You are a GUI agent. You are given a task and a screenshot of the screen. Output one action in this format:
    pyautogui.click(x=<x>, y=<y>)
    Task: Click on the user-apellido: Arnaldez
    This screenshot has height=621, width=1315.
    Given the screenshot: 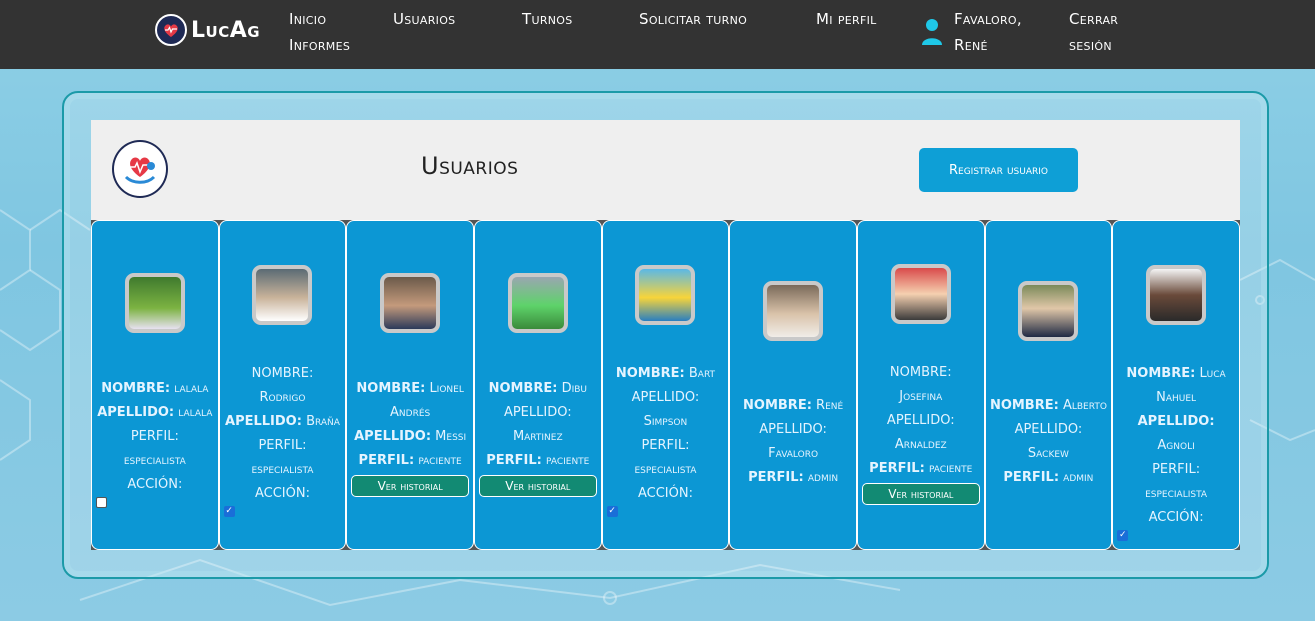 What is the action you would take?
    pyautogui.click(x=920, y=444)
    